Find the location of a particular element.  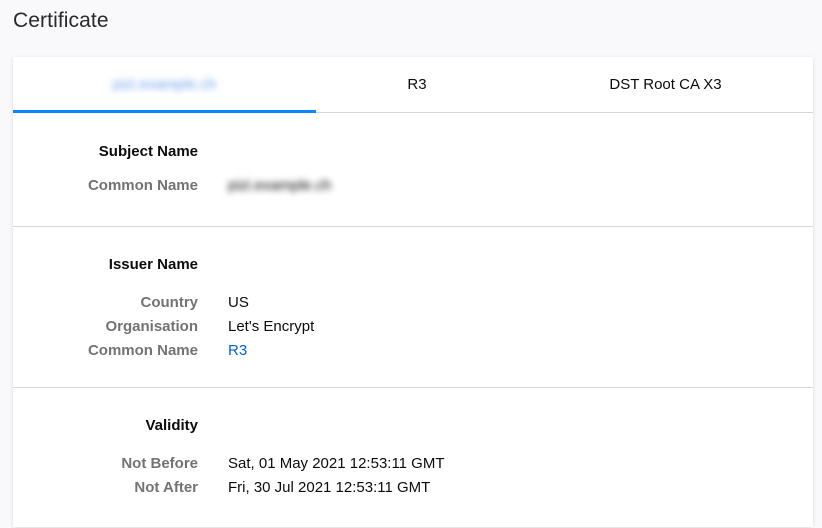

issuer-common-name-link: R3 is located at coordinates (237, 350).